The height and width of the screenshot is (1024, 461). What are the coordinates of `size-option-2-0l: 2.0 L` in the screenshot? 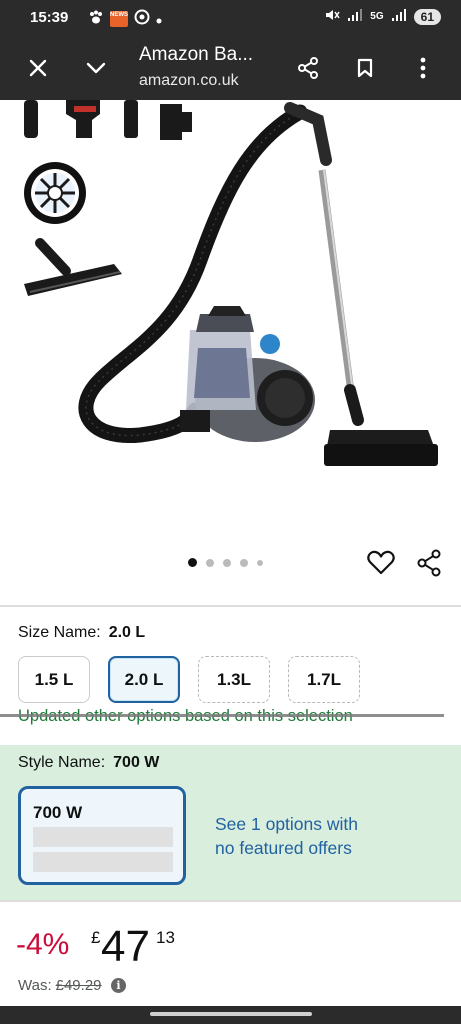 It's located at (144, 679).